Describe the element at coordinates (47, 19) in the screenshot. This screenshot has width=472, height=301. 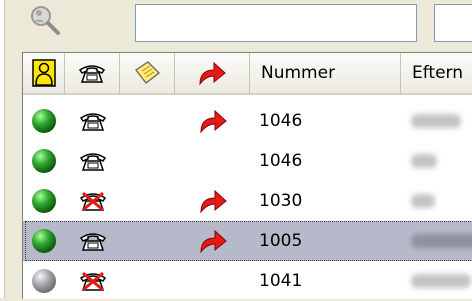
I see `search-people-icon` at that location.